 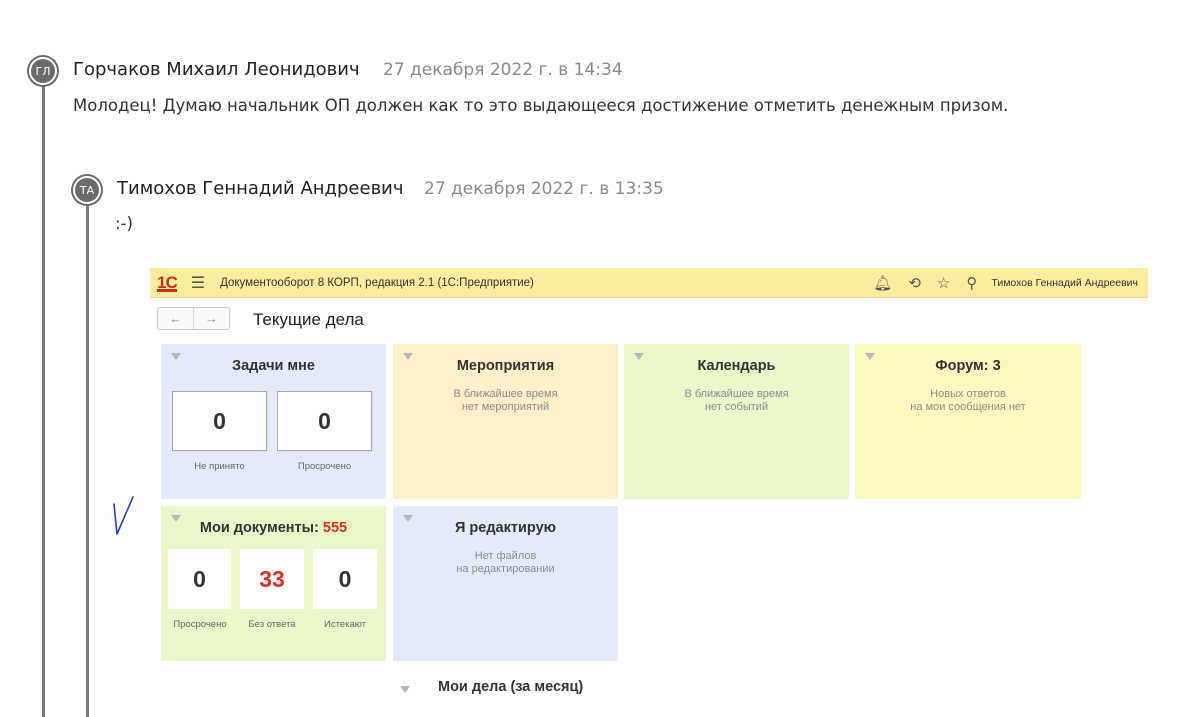 I want to click on star-icon: ☆, so click(x=943, y=283).